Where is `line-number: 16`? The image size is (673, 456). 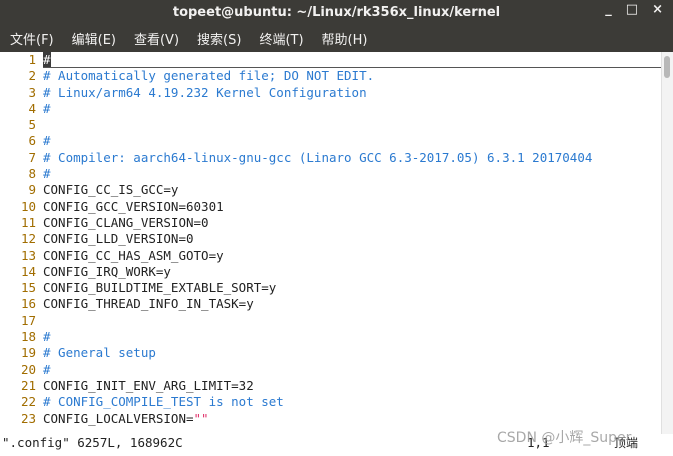
line-number: 16 is located at coordinates (28, 304).